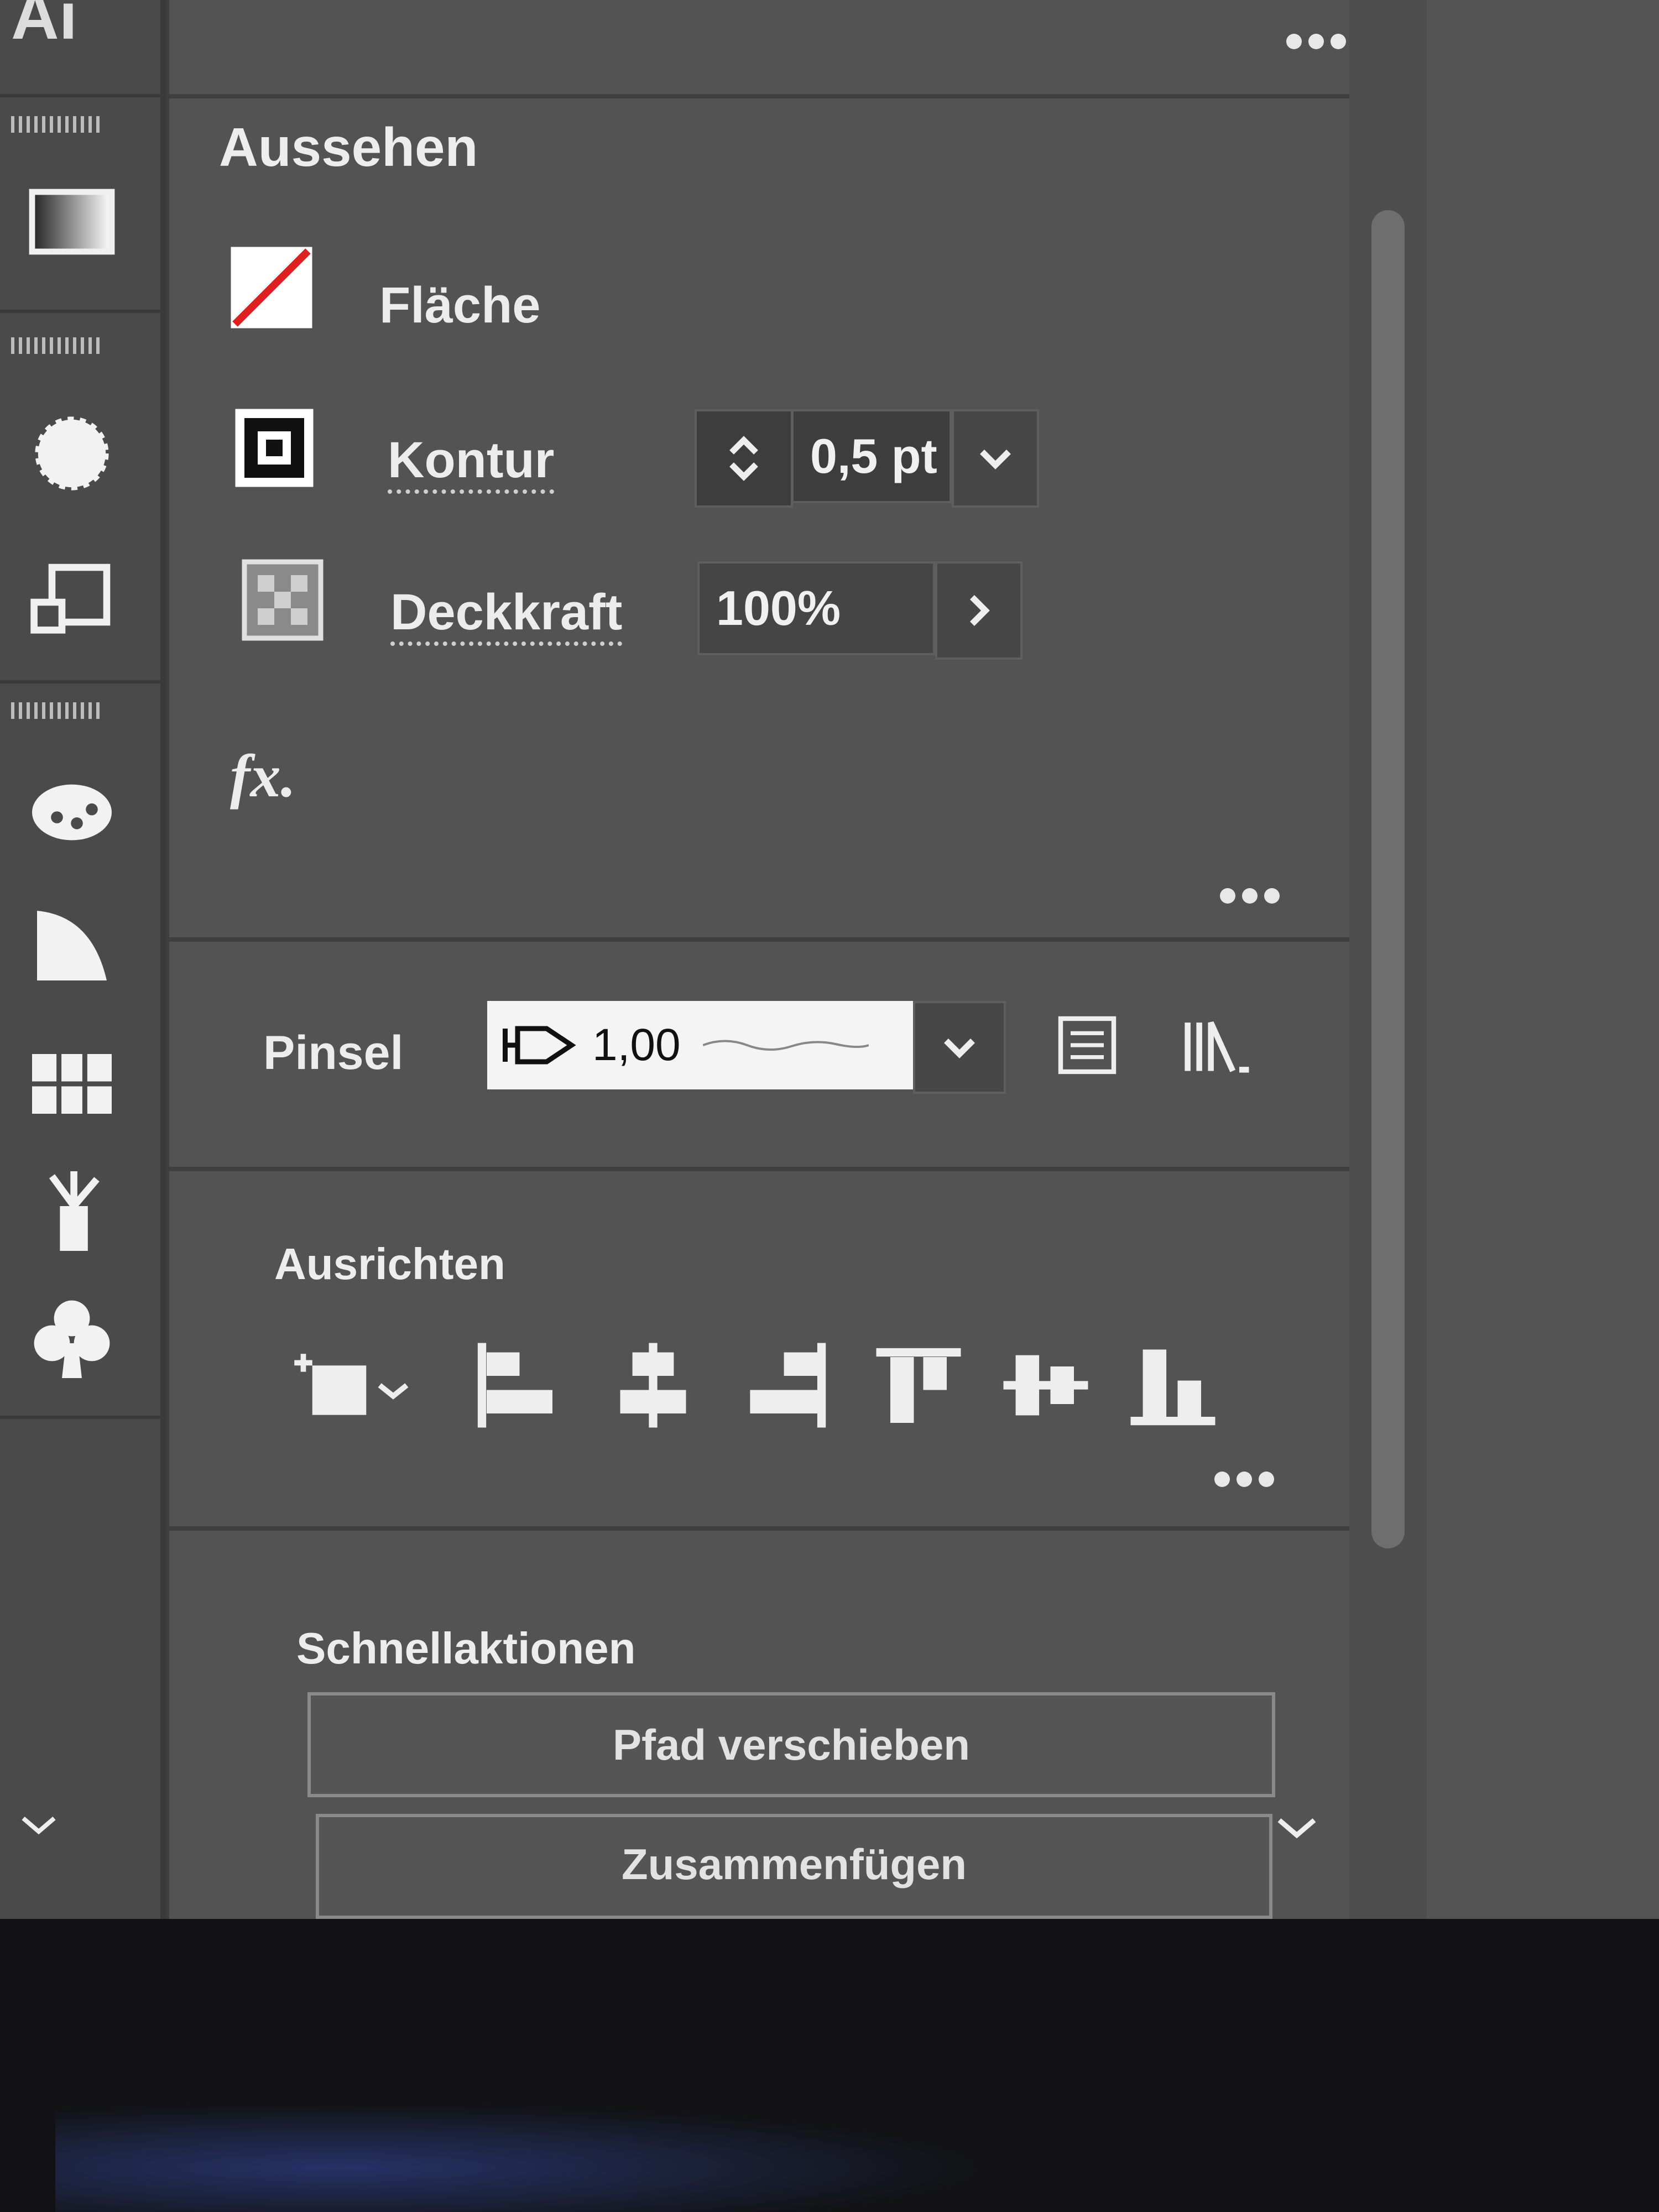  I want to click on align-horizontal-center-icon, so click(653, 1385).